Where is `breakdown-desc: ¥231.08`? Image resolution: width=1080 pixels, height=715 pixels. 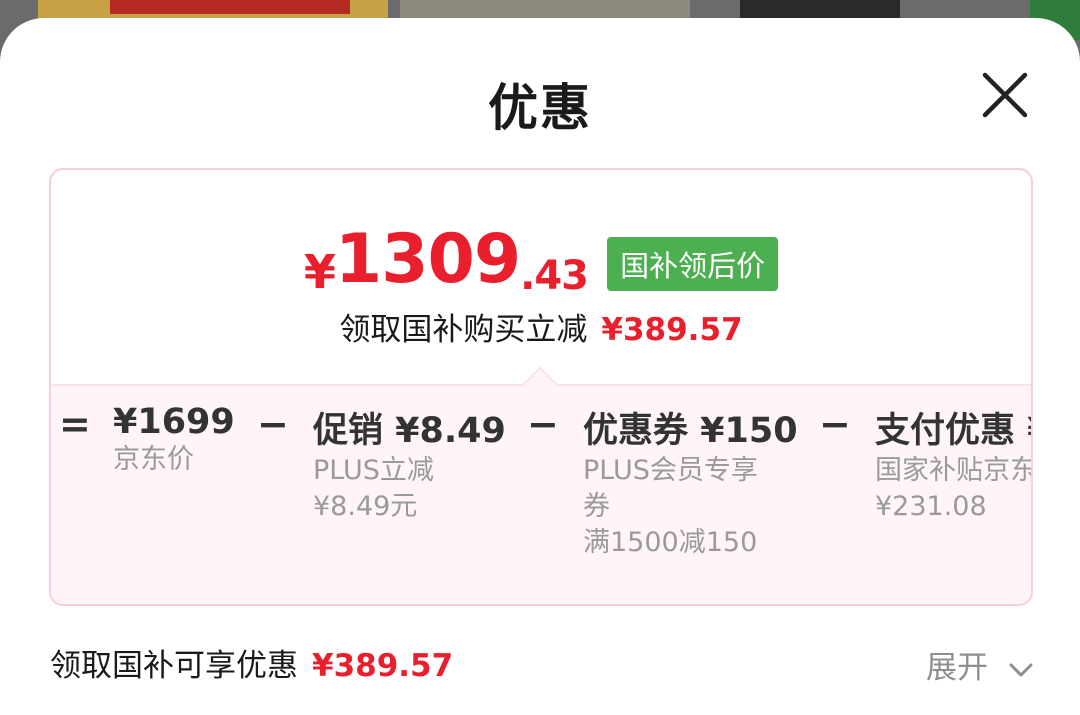
breakdown-desc: ¥231.08 is located at coordinates (931, 506).